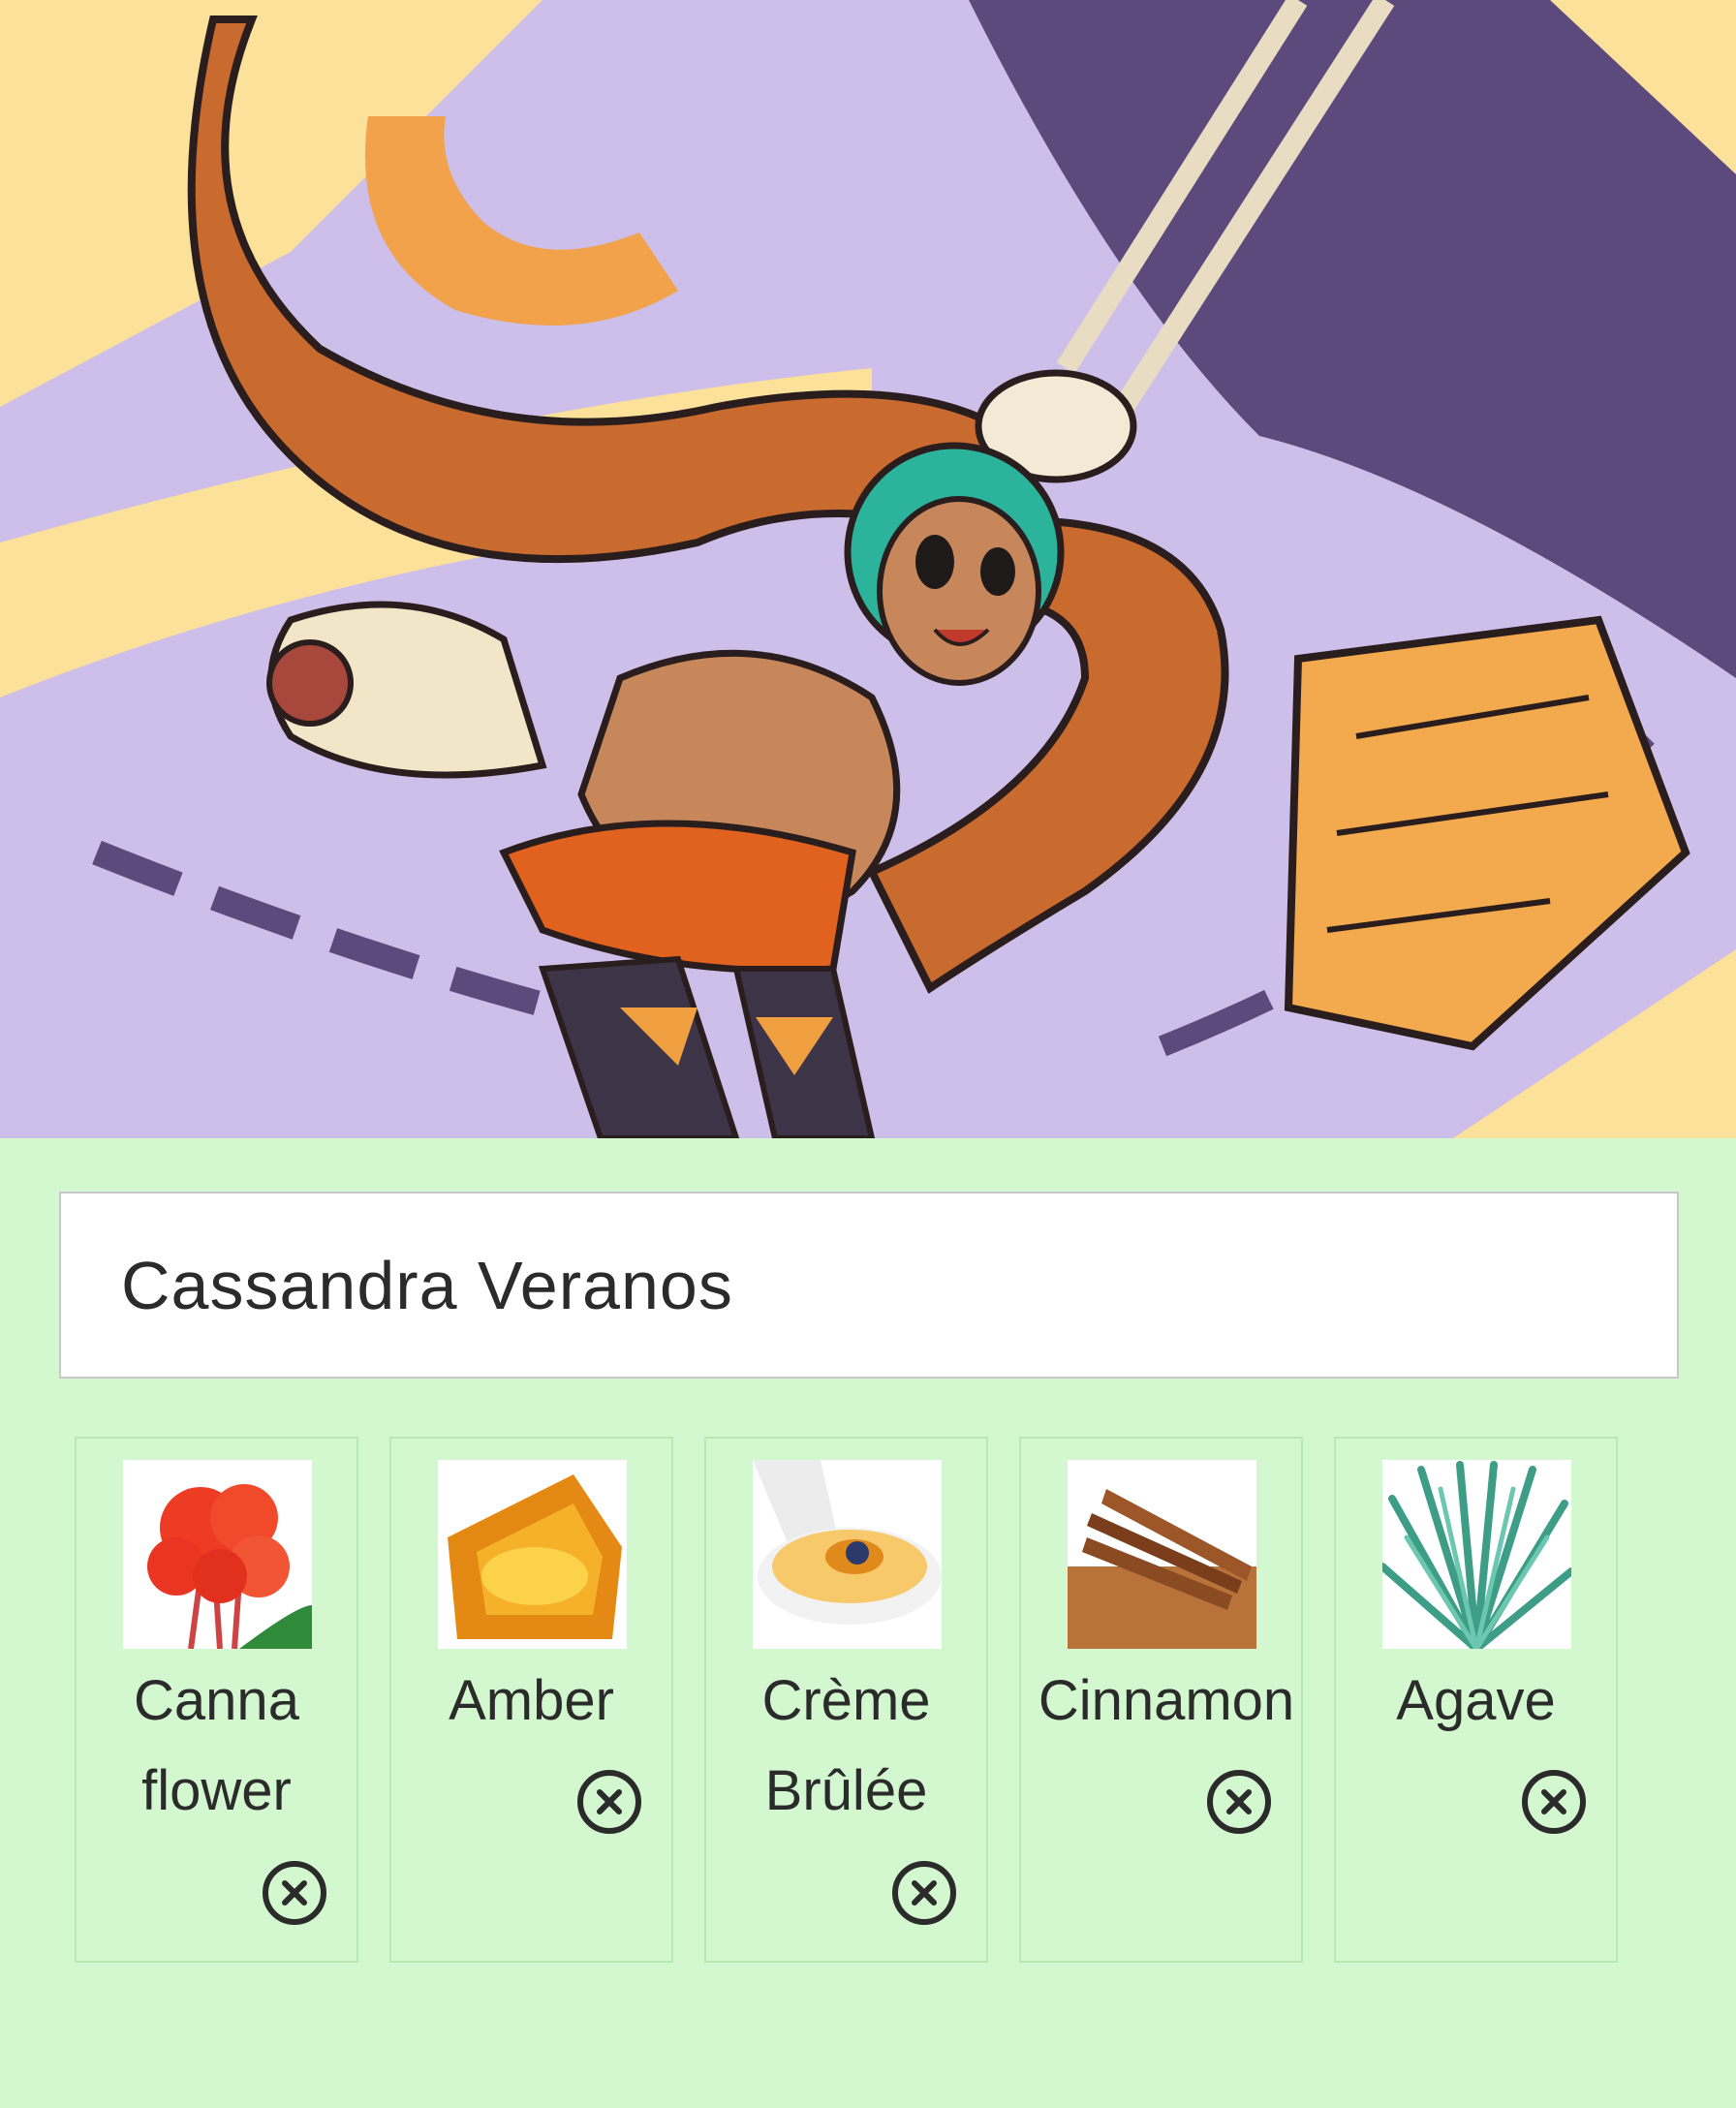 The height and width of the screenshot is (2108, 1736). I want to click on character-name-value: Cassandra Veranos, so click(427, 1285).